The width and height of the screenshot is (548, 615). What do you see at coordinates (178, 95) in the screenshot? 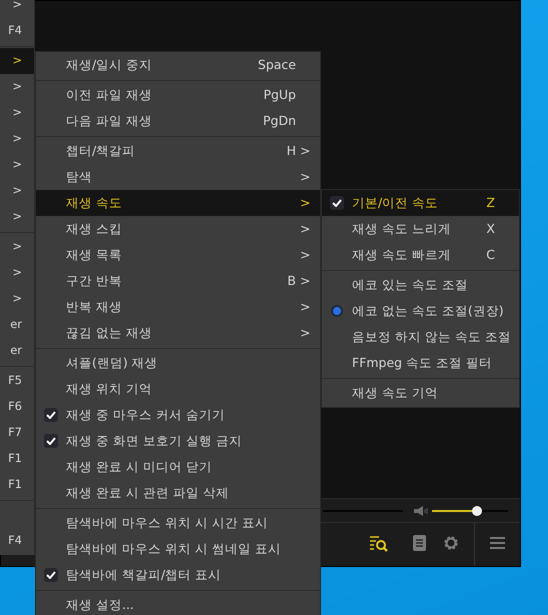
I see `menu-item: 이전 파일 재생 PgUp` at bounding box center [178, 95].